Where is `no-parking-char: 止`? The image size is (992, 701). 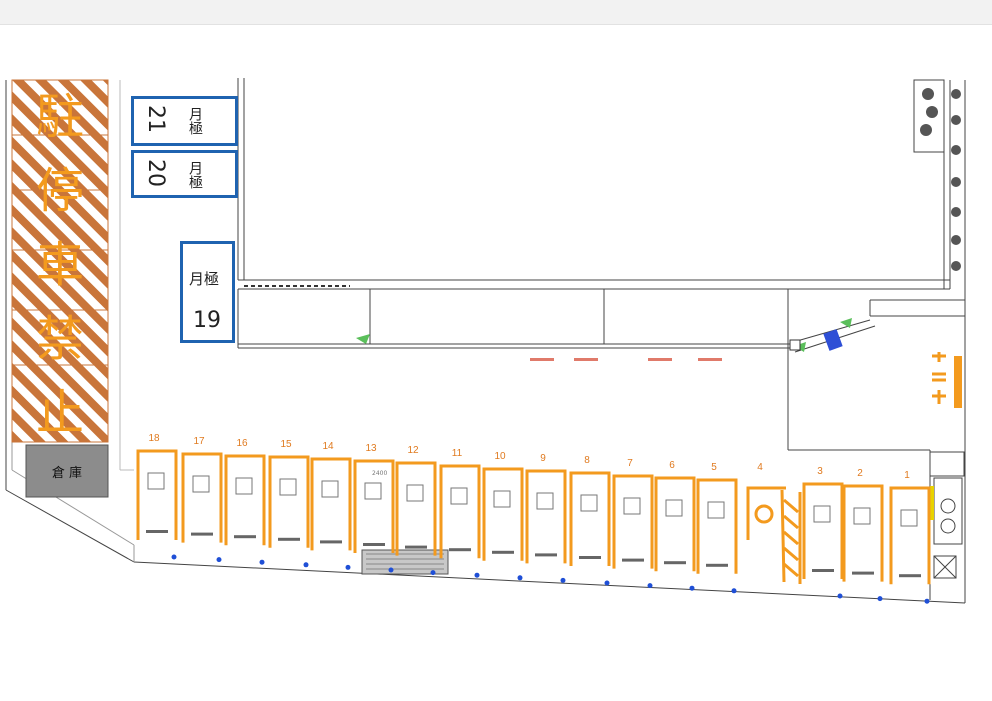 no-parking-char: 止 is located at coordinates (59, 413).